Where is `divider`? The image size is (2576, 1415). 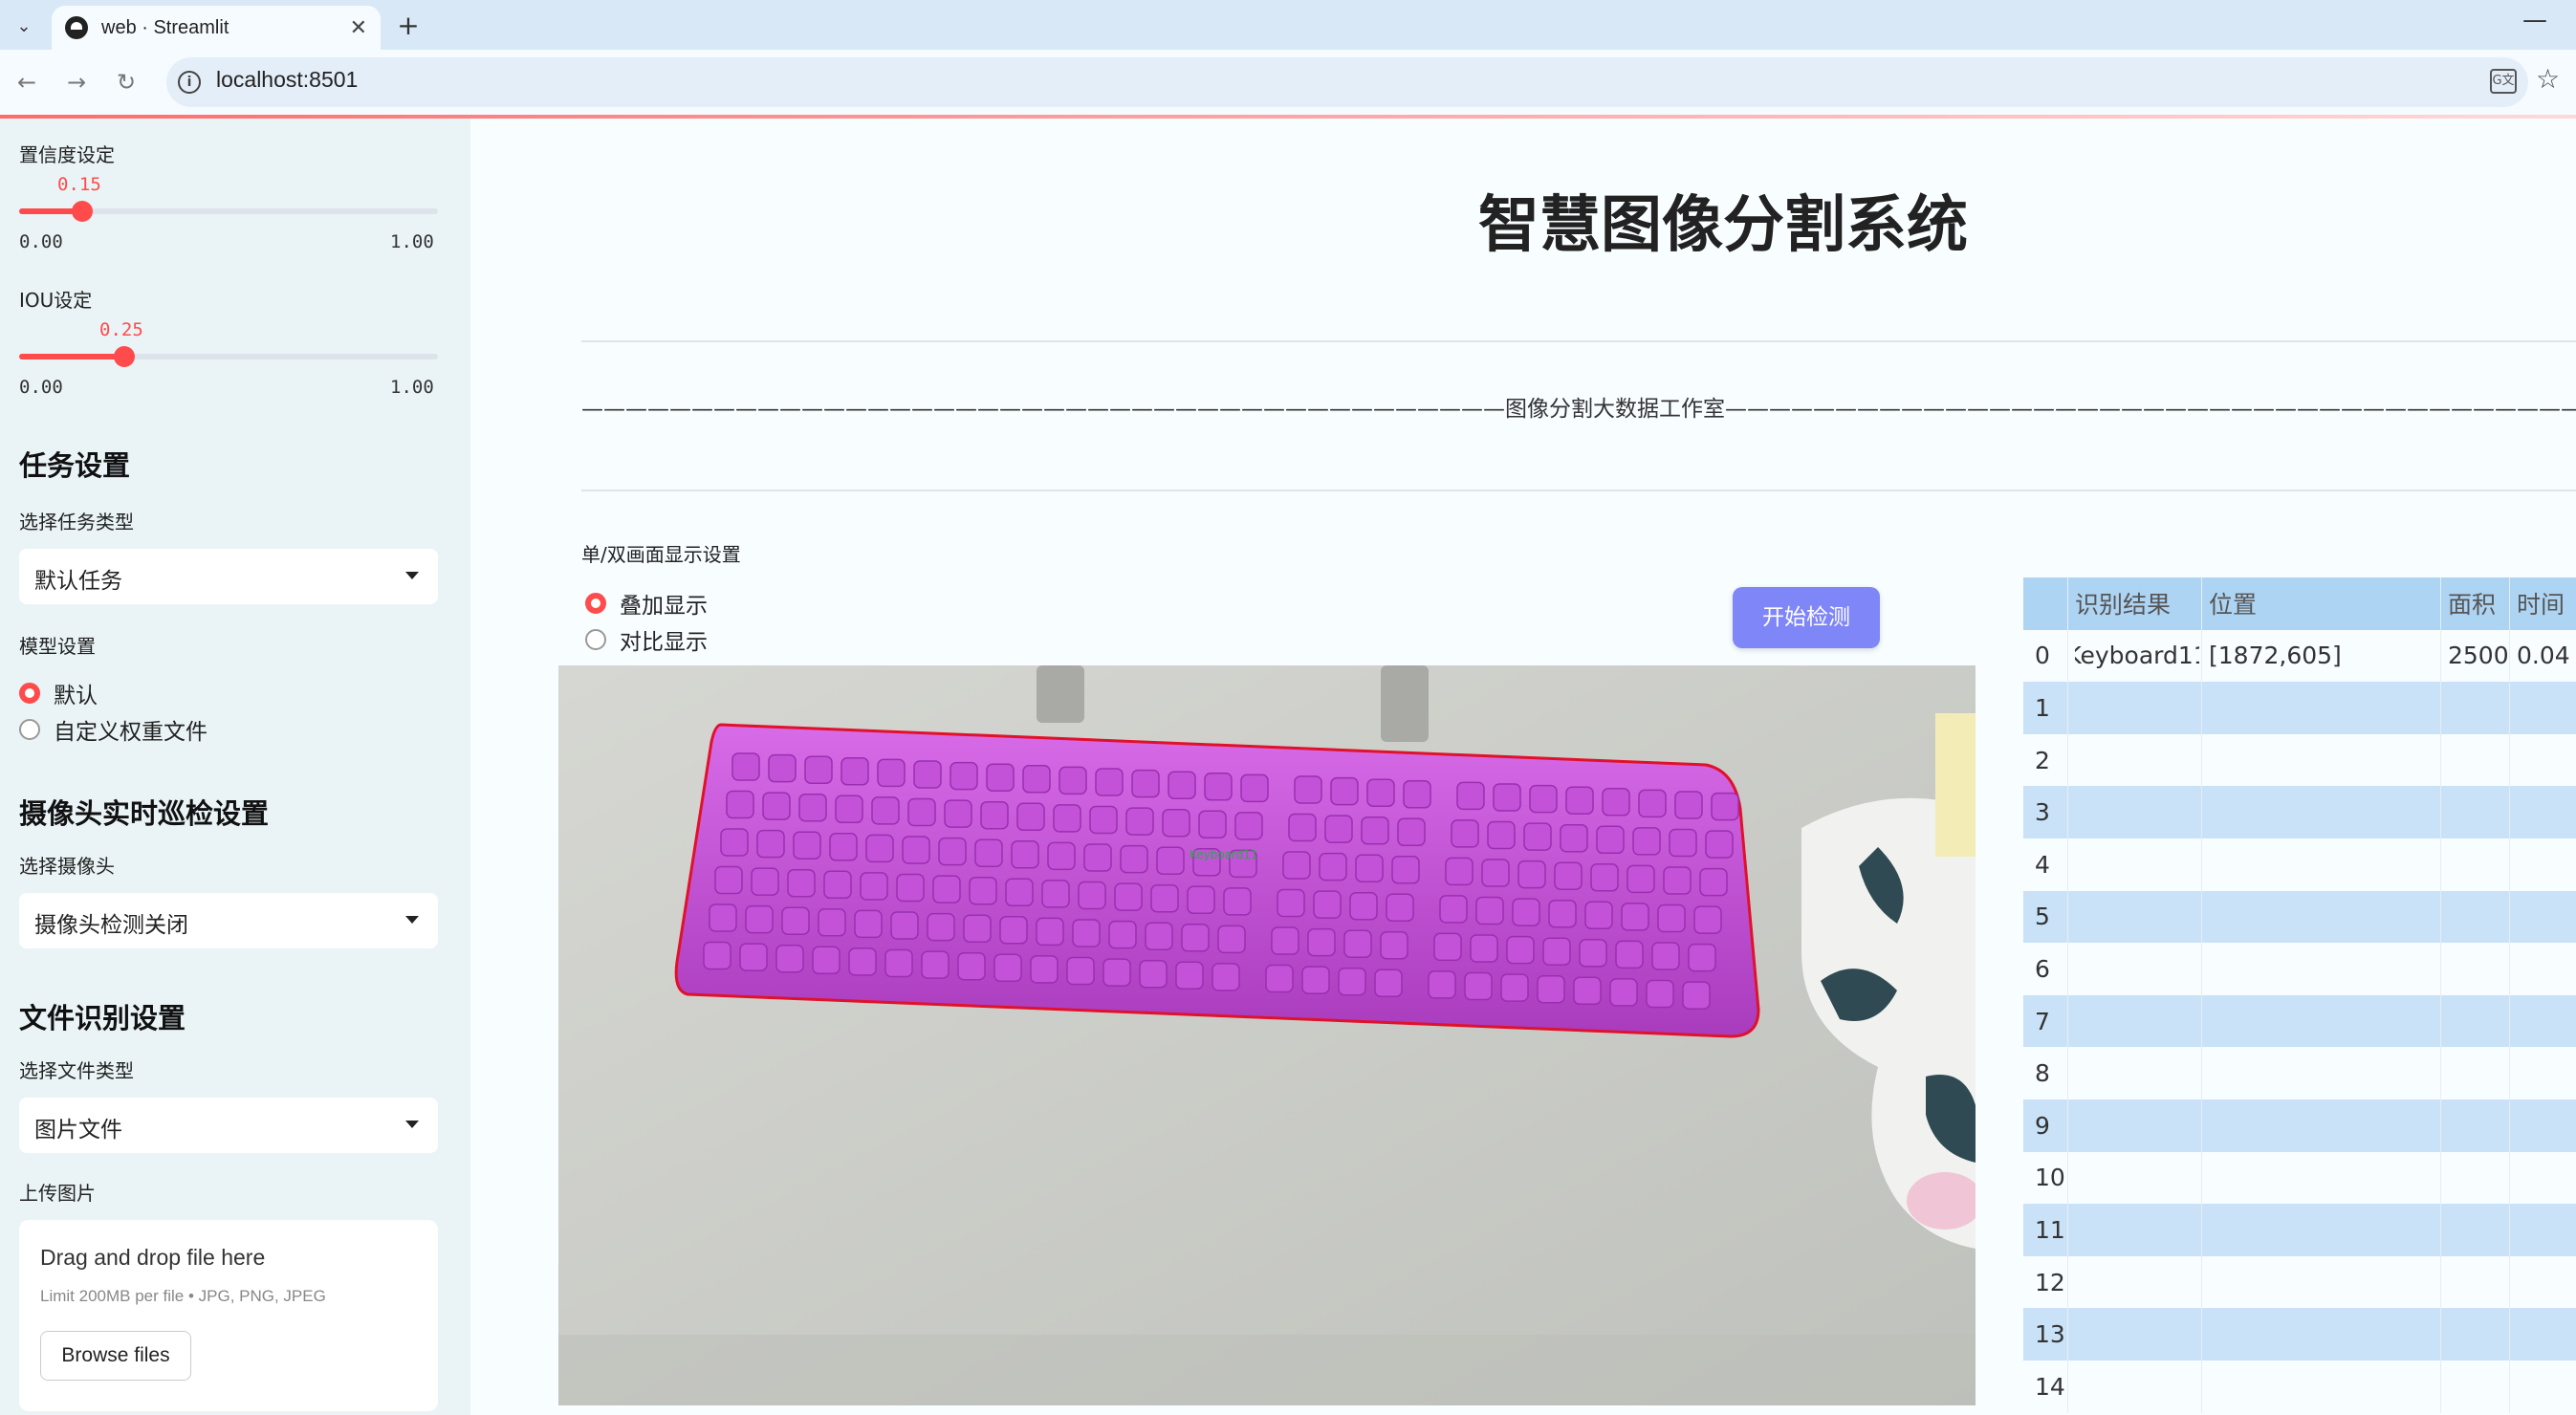 divider is located at coordinates (1578, 490).